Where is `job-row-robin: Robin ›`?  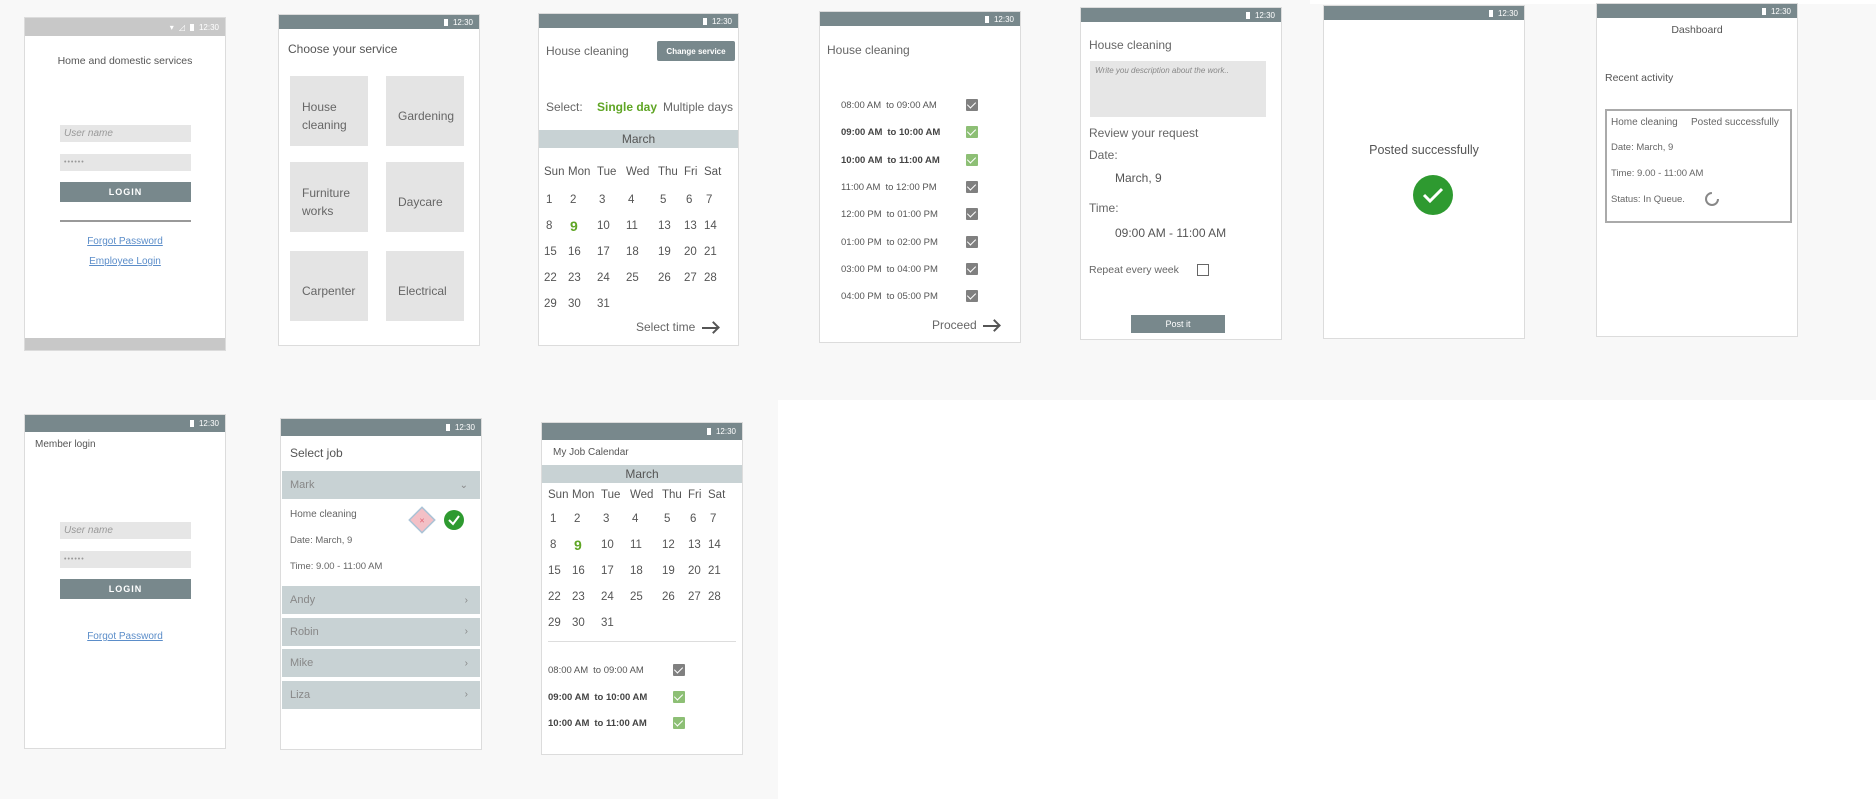
job-row-robin: Robin › is located at coordinates (381, 631).